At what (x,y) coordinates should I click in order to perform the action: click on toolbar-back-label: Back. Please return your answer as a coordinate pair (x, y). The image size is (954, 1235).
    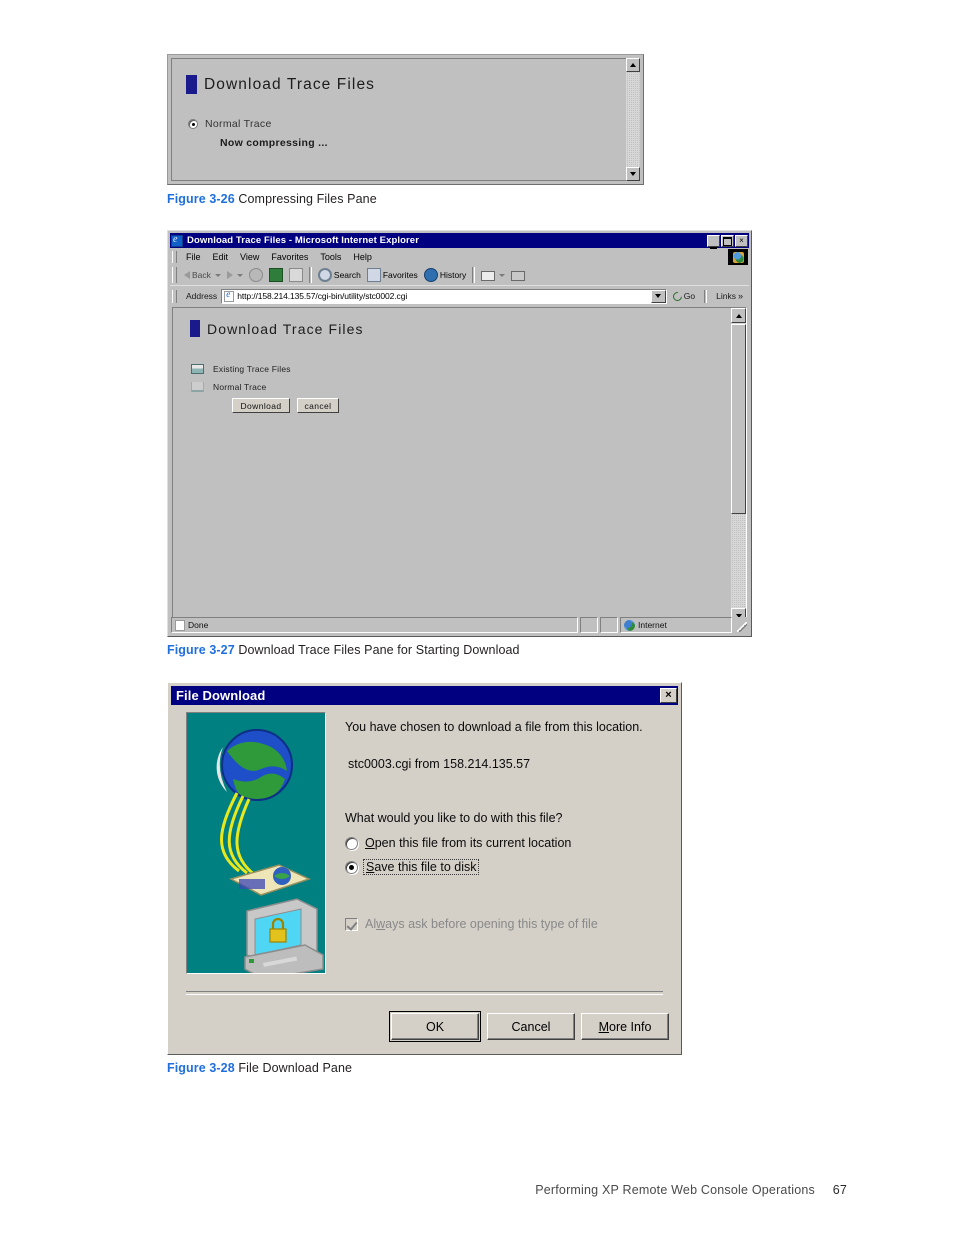
    Looking at the image, I should click on (201, 275).